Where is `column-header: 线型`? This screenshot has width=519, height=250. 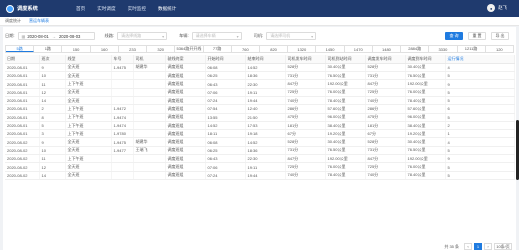 column-header: 线型 is located at coordinates (88, 59).